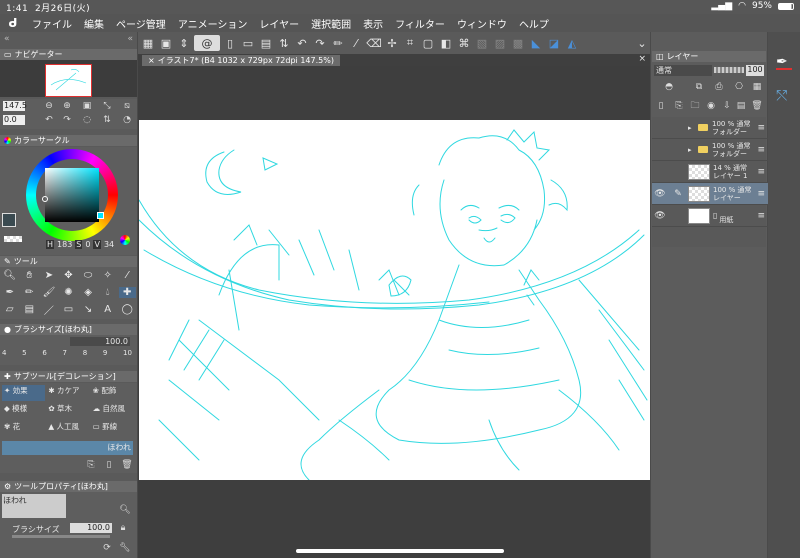 Image resolution: width=800 pixels, height=558 pixels. I want to click on app-logo-icon: ᑯ, so click(13, 23).